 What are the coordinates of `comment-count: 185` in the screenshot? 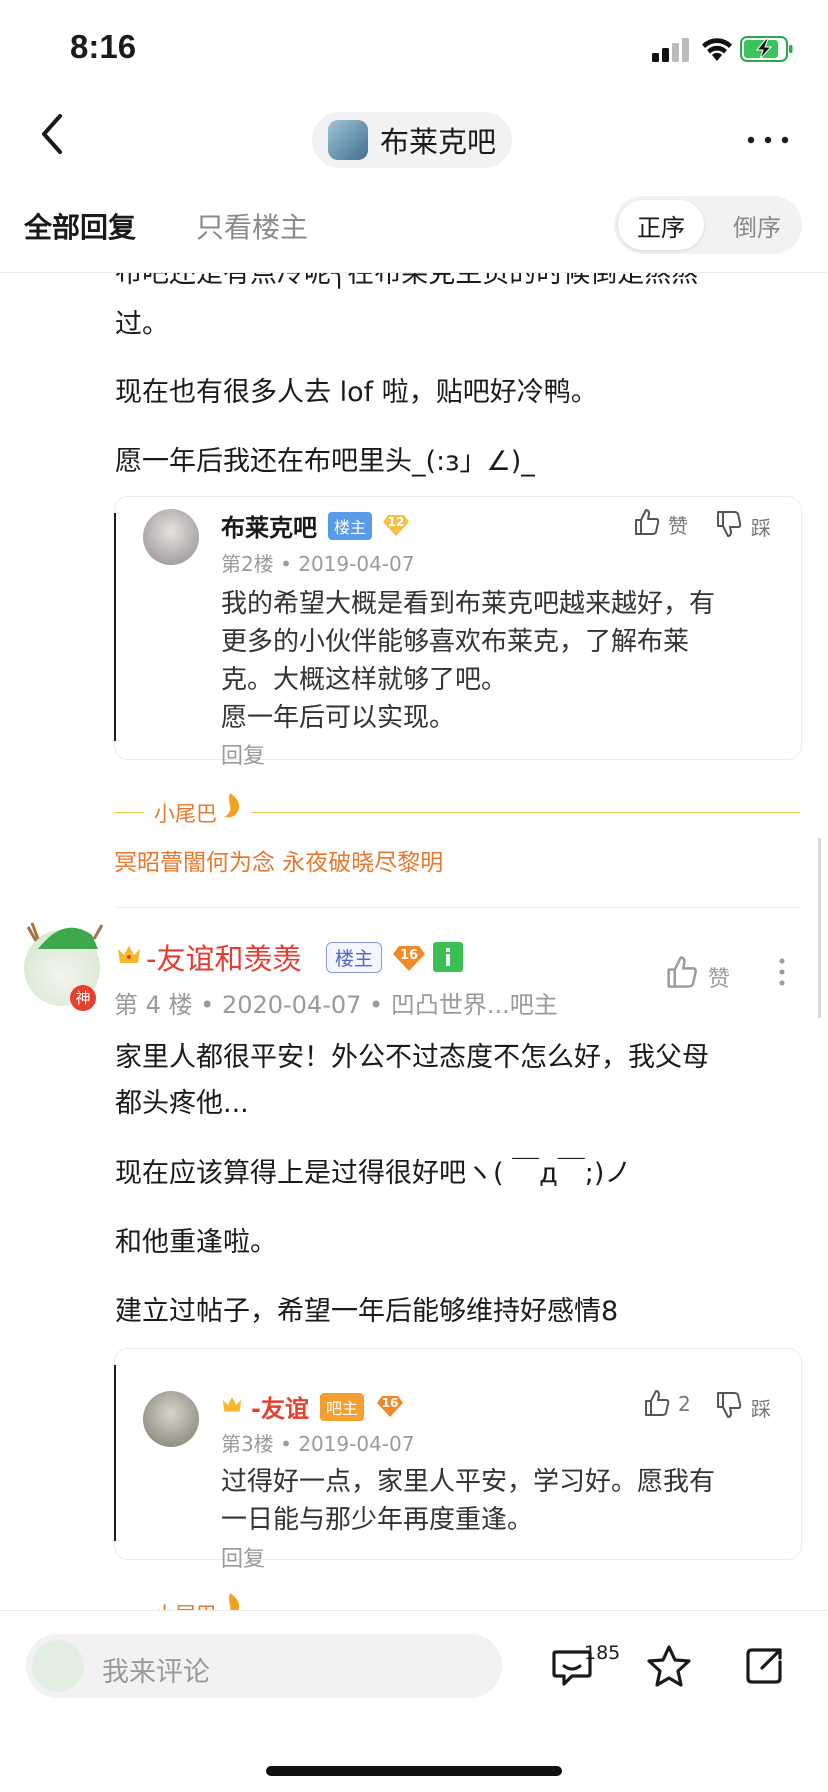 It's located at (602, 1653).